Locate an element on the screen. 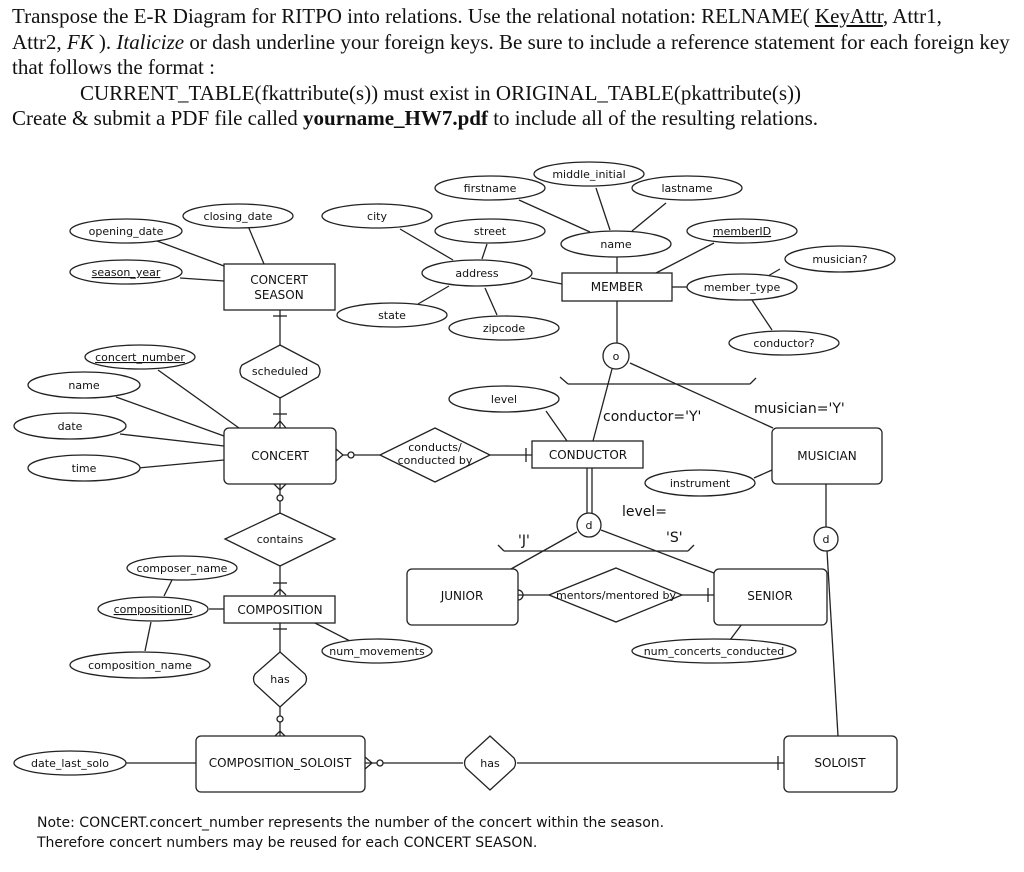 The width and height of the screenshot is (1024, 872). entity-label: COMPOSITION is located at coordinates (279, 610).